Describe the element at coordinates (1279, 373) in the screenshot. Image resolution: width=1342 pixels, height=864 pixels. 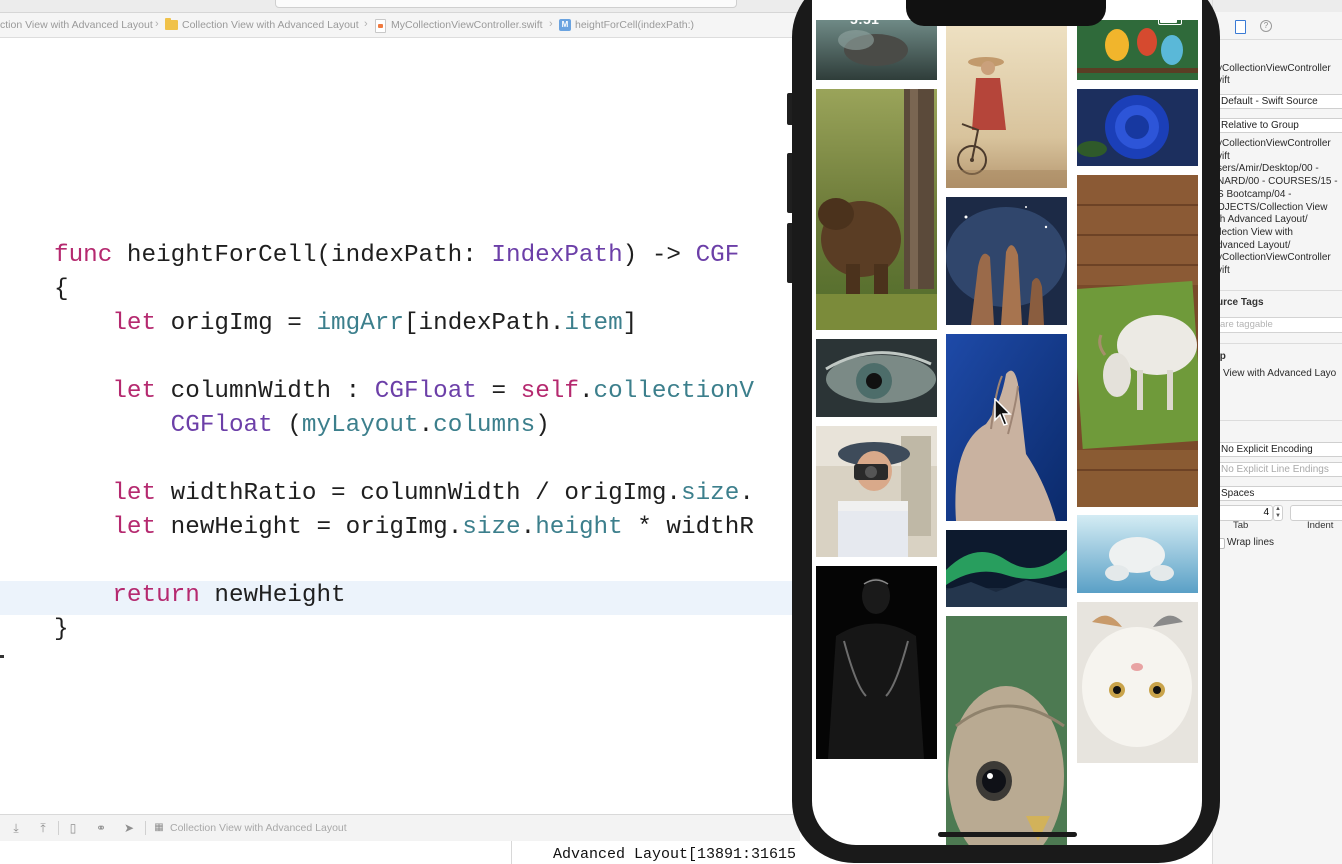
I see `target-membership-item: View with Advanced Layo` at that location.